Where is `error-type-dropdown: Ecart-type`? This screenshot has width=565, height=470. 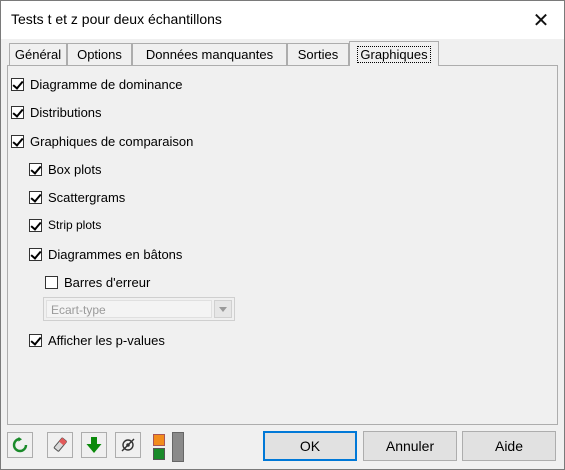 error-type-dropdown: Ecart-type is located at coordinates (139, 309).